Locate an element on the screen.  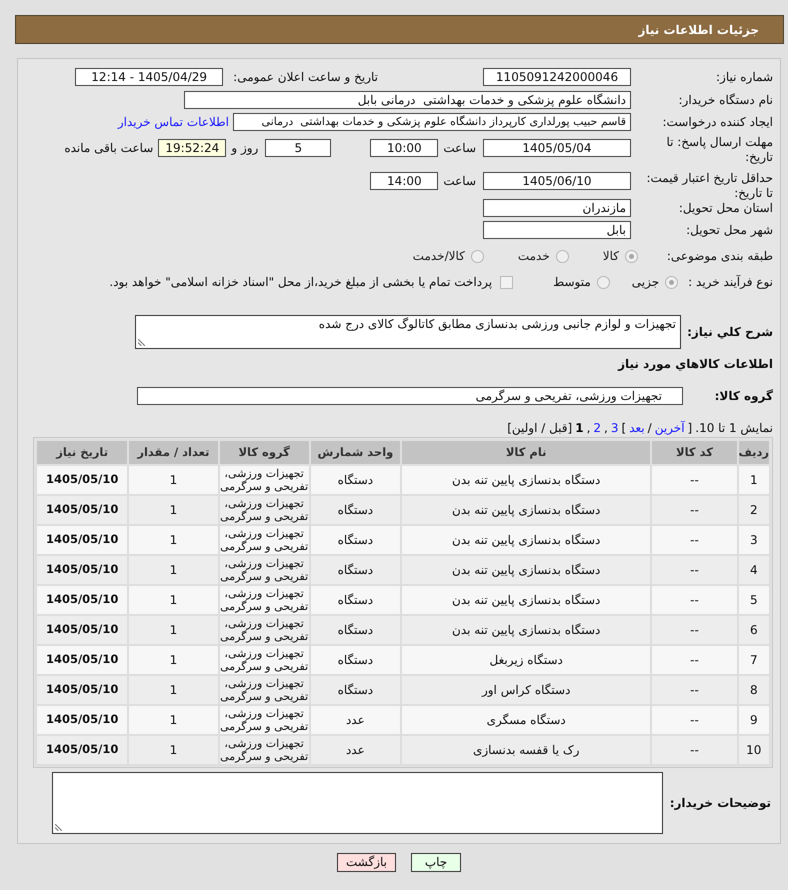
need-number-field: 1105091242000046 is located at coordinates (557, 77).